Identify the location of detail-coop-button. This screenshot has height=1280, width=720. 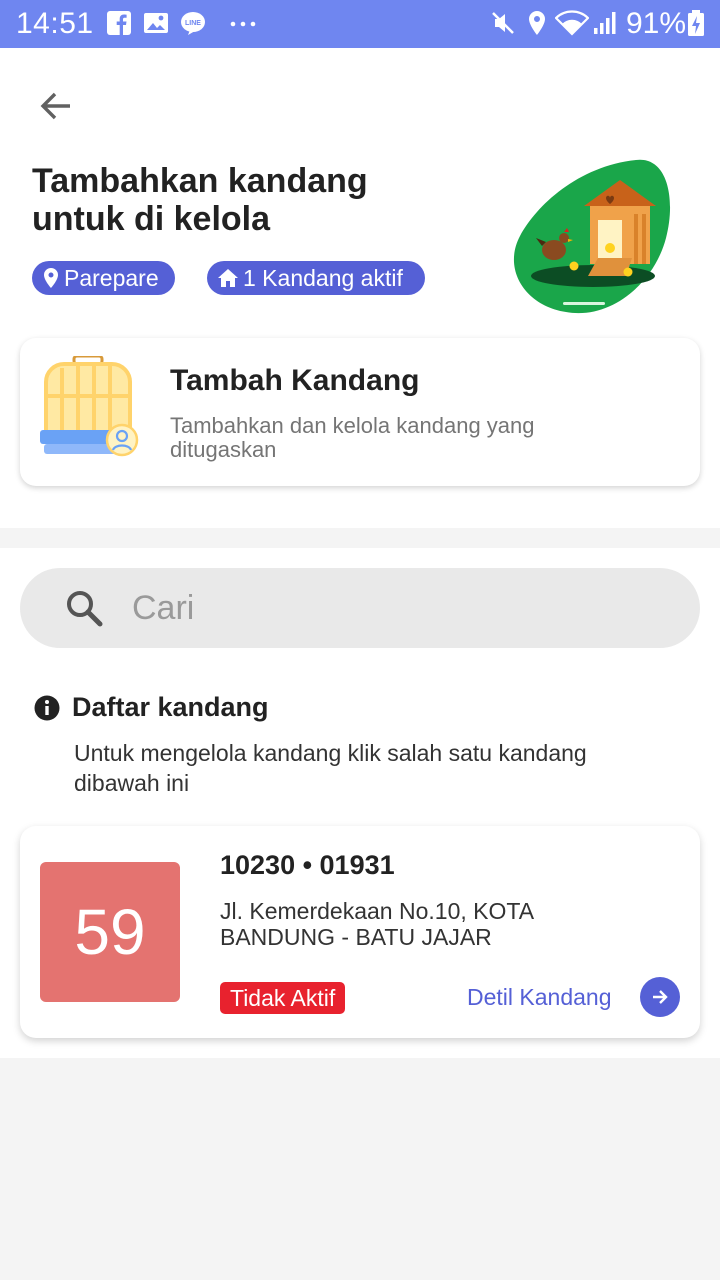
(660, 997).